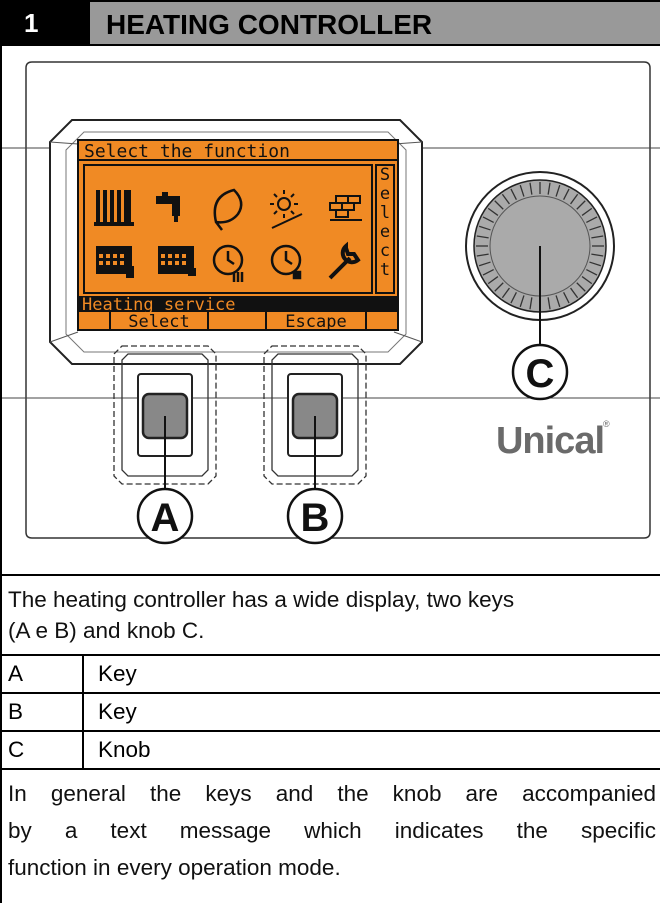 The image size is (660, 903). Describe the element at coordinates (106, 630) in the screenshot. I see `intro-line-2: (A e B) and knob C.` at that location.